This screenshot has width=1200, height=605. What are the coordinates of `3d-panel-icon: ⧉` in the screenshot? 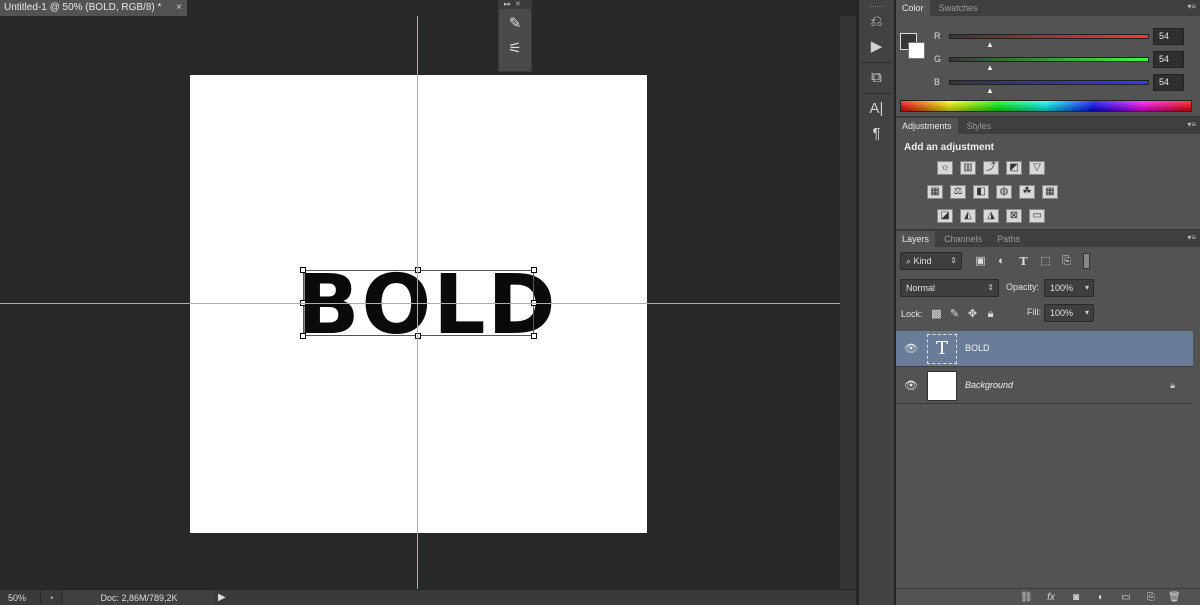 It's located at (877, 78).